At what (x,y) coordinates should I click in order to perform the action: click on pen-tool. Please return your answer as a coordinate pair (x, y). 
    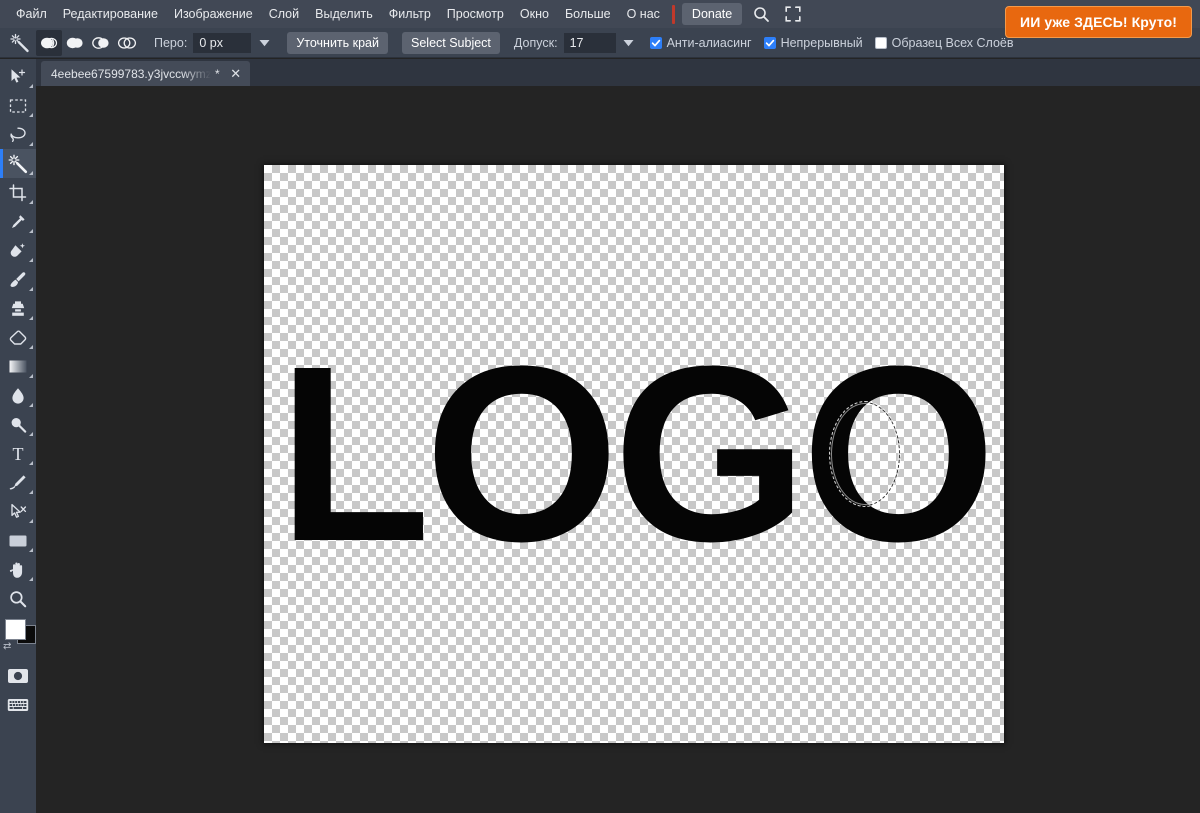
    Looking at the image, I should click on (18, 482).